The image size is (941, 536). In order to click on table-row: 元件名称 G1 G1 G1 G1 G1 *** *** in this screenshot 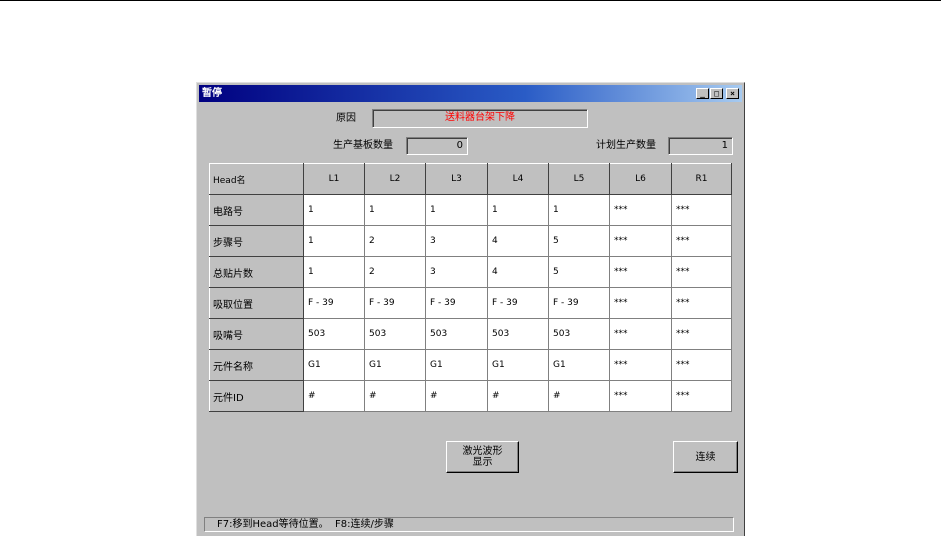, I will do `click(470, 365)`.